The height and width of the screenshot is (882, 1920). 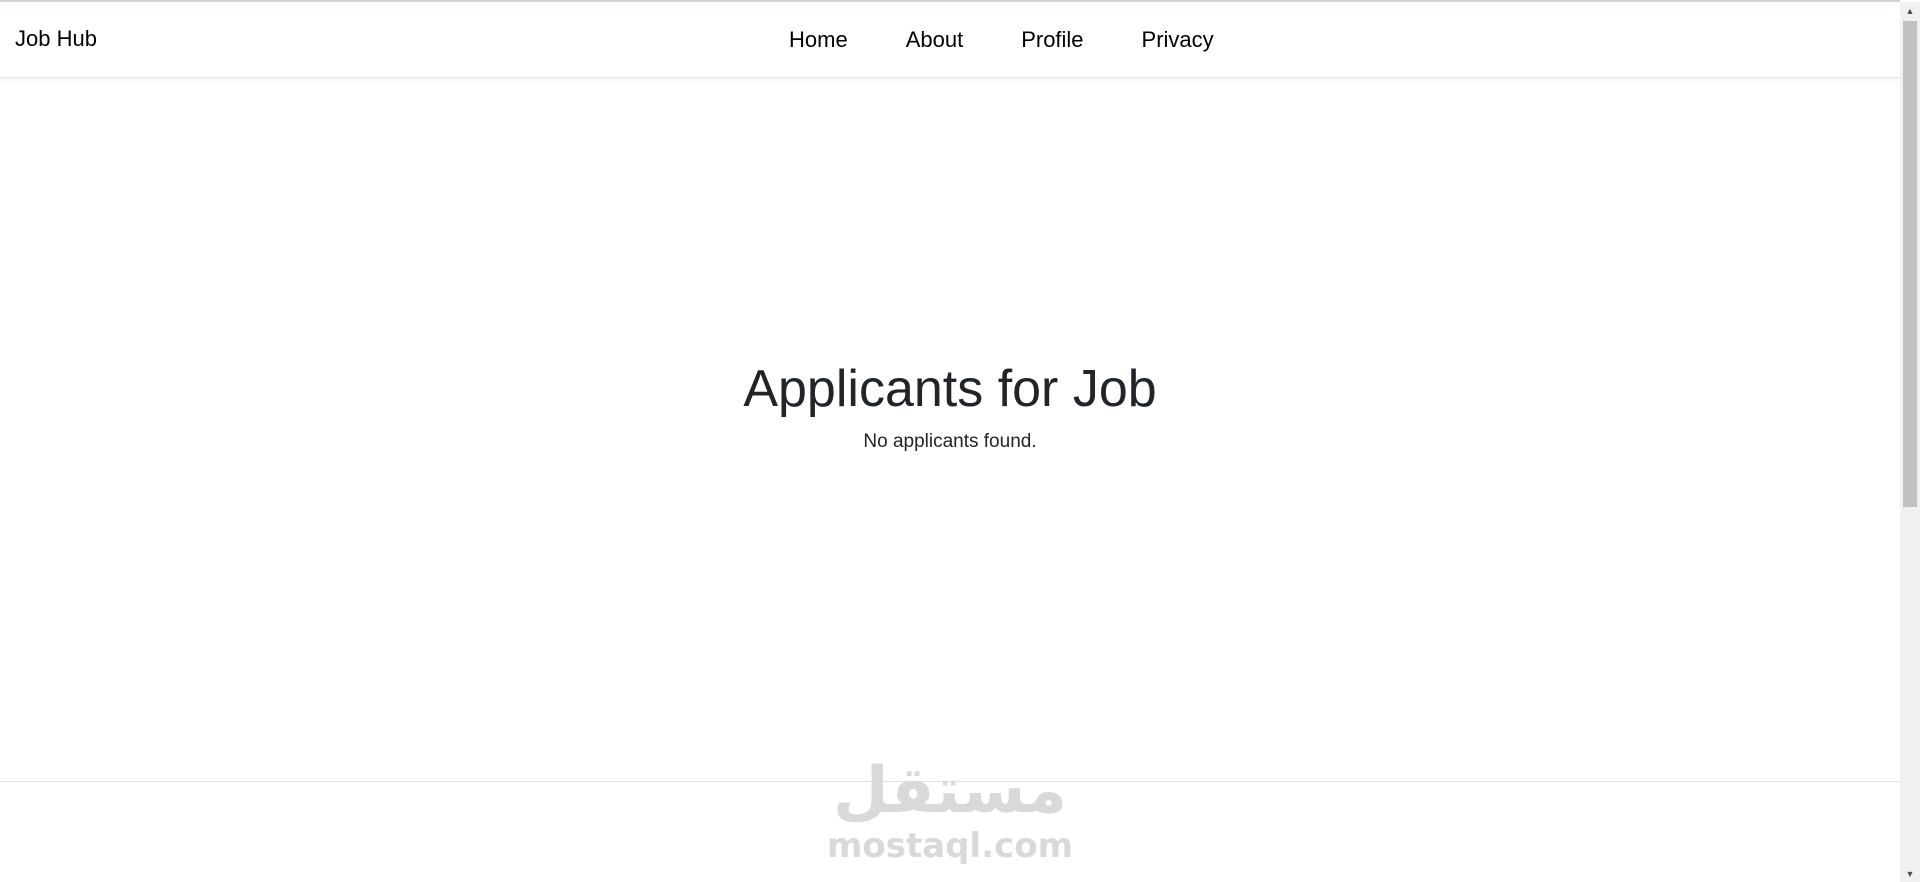 I want to click on nav-item-privacy: Privacy, so click(x=1178, y=40).